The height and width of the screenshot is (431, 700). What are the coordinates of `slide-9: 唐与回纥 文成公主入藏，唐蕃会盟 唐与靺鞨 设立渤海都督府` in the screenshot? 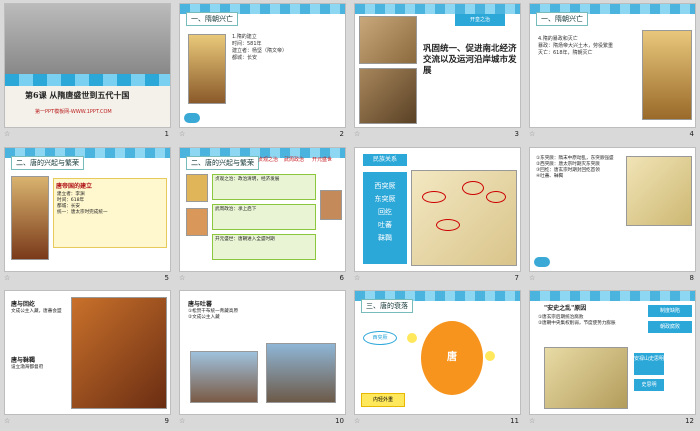 It's located at (87, 353).